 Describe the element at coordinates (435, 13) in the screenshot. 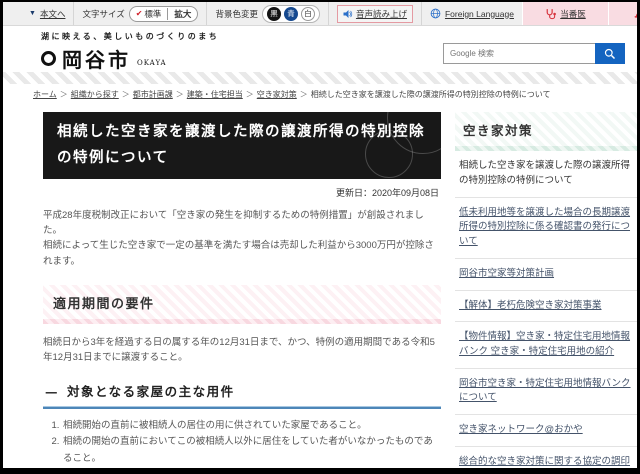

I see `globe-icon` at that location.